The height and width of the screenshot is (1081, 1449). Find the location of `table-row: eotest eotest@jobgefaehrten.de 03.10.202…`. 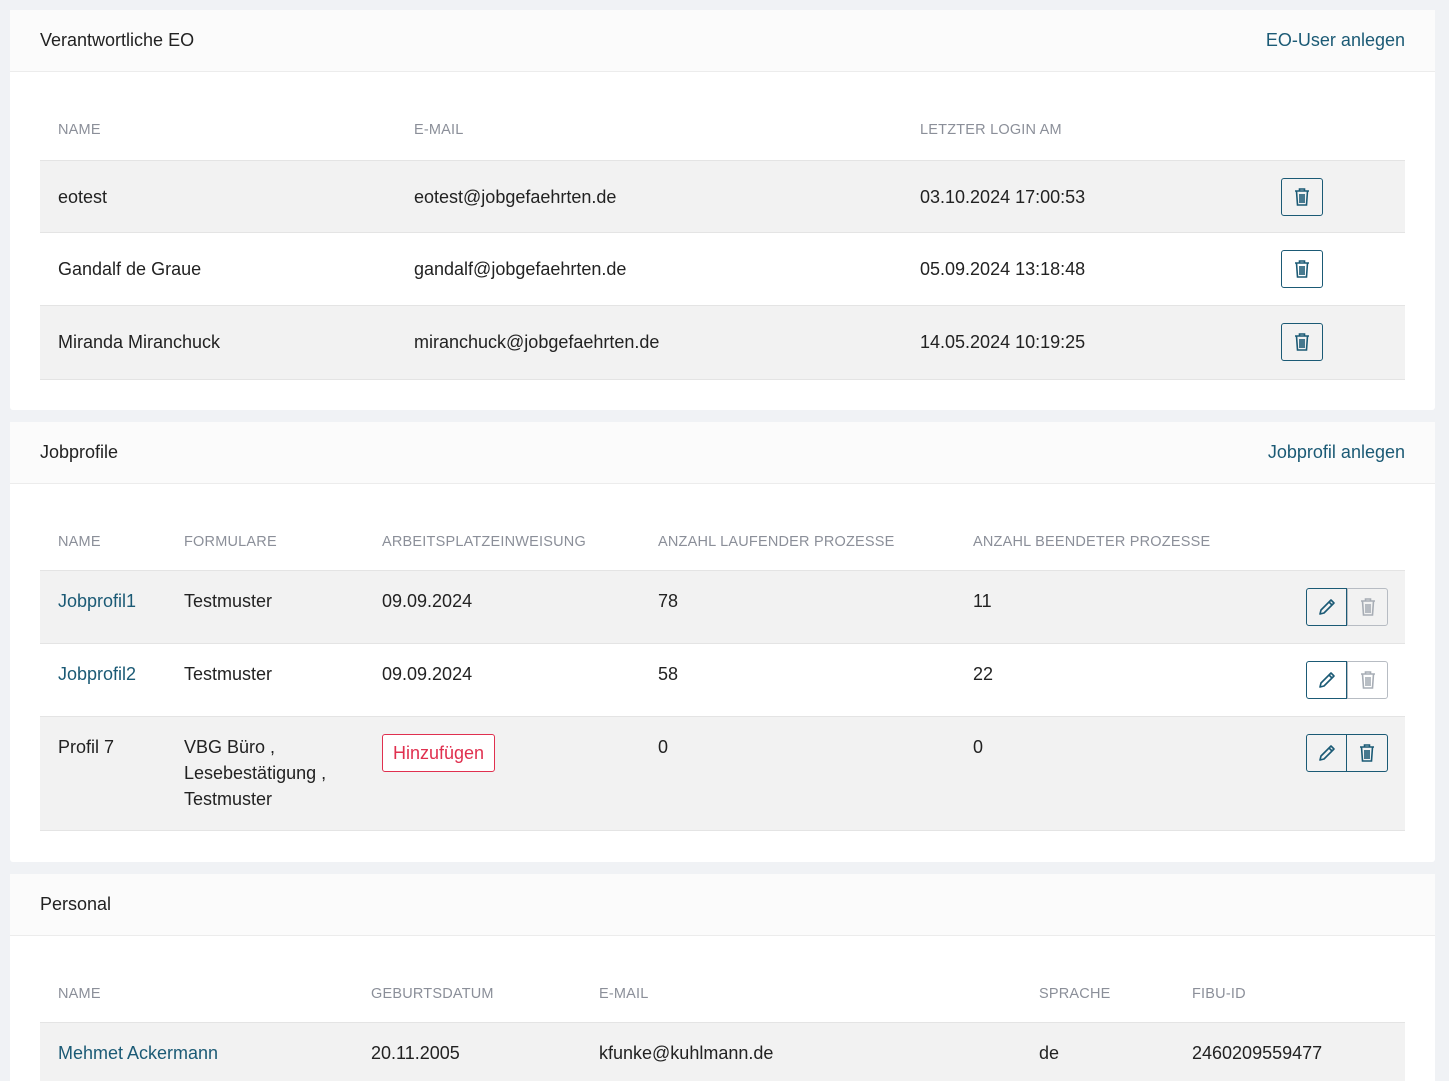

table-row: eotest eotest@jobgefaehrten.de 03.10.202… is located at coordinates (722, 196).